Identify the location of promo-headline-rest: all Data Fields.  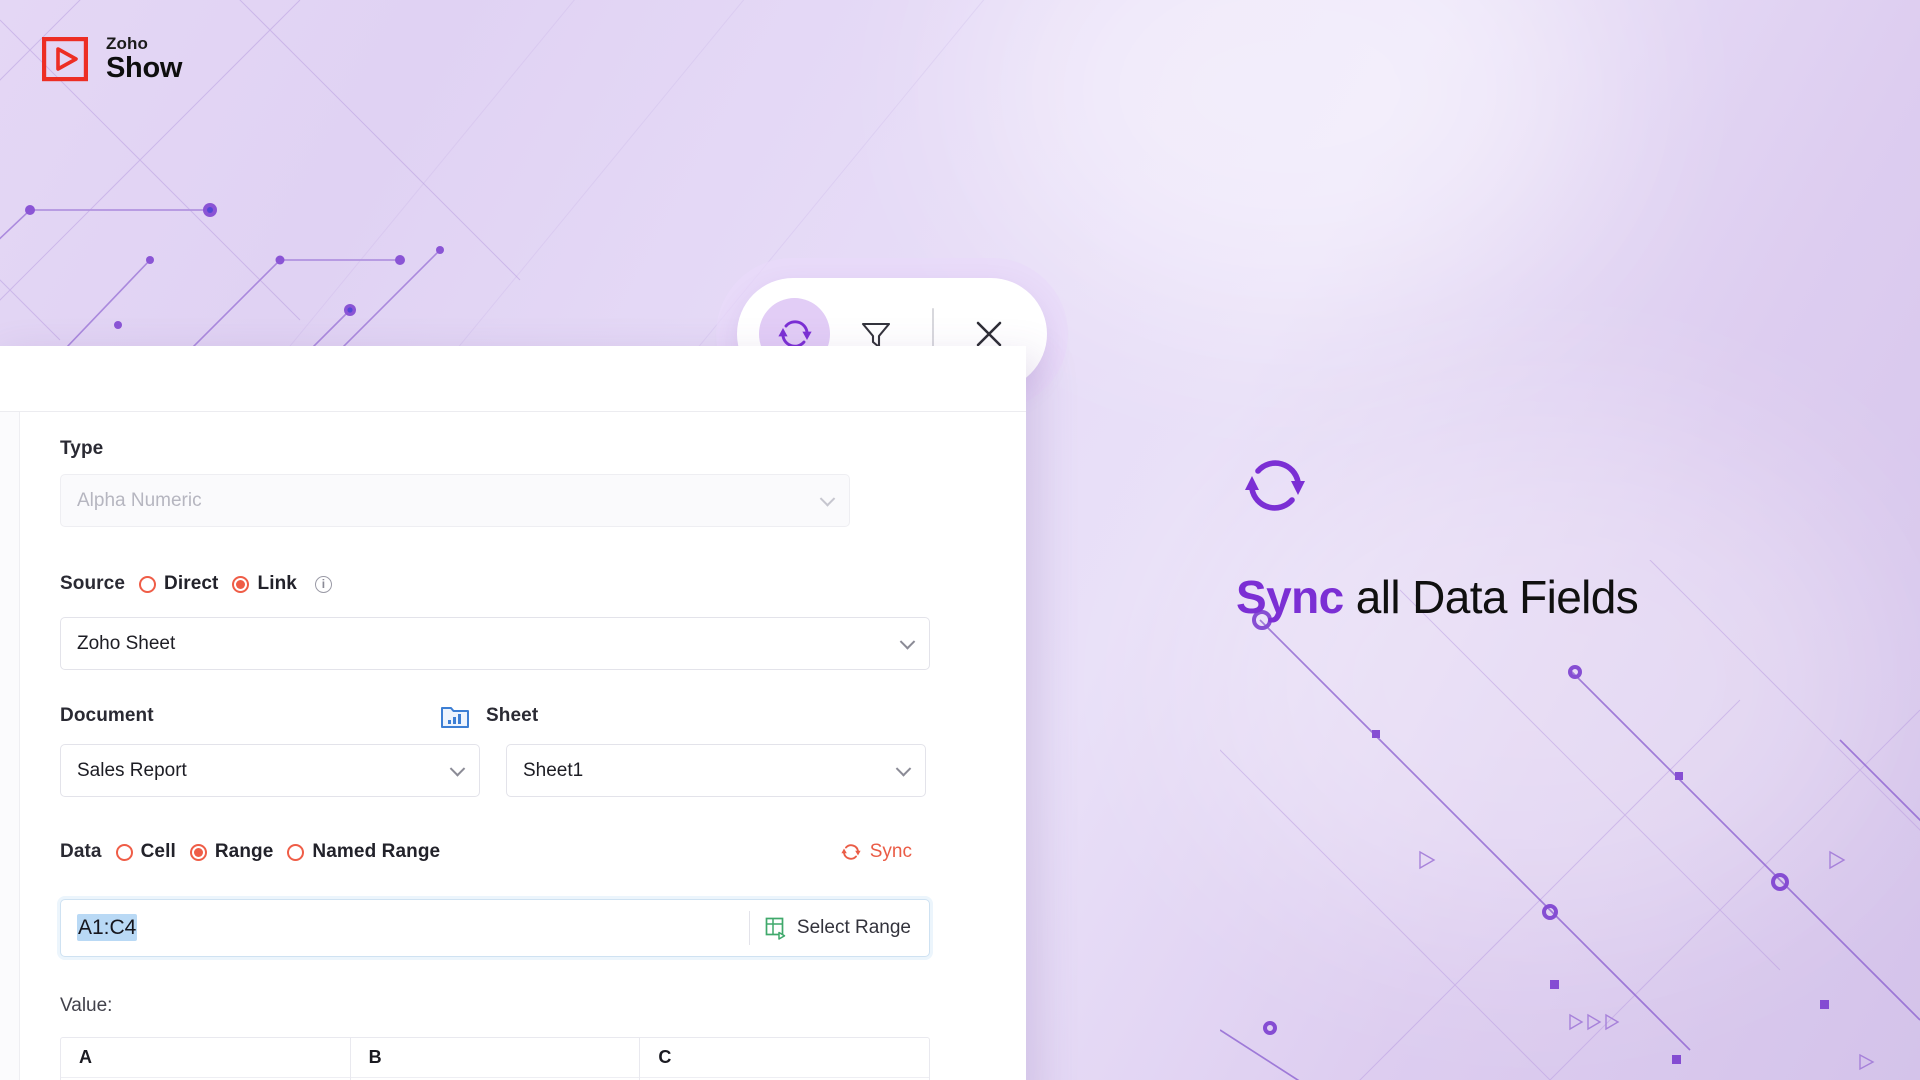
(1491, 597).